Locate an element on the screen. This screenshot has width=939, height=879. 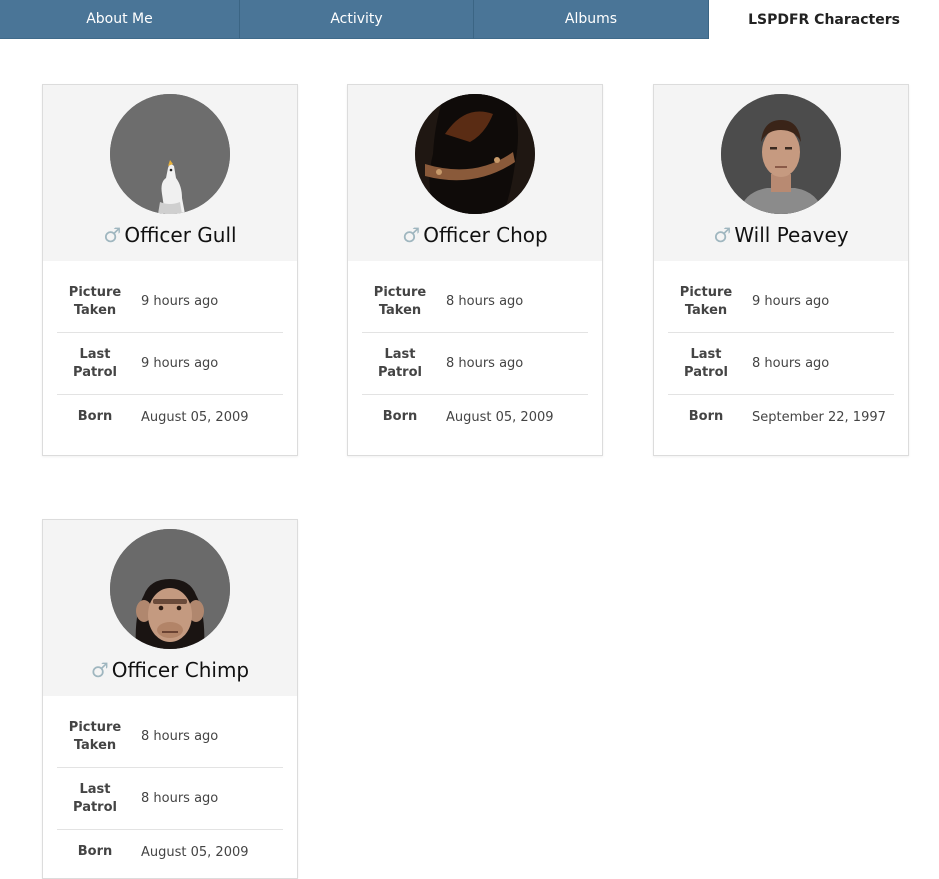
chimpanzee-avatar-icon is located at coordinates (170, 589).